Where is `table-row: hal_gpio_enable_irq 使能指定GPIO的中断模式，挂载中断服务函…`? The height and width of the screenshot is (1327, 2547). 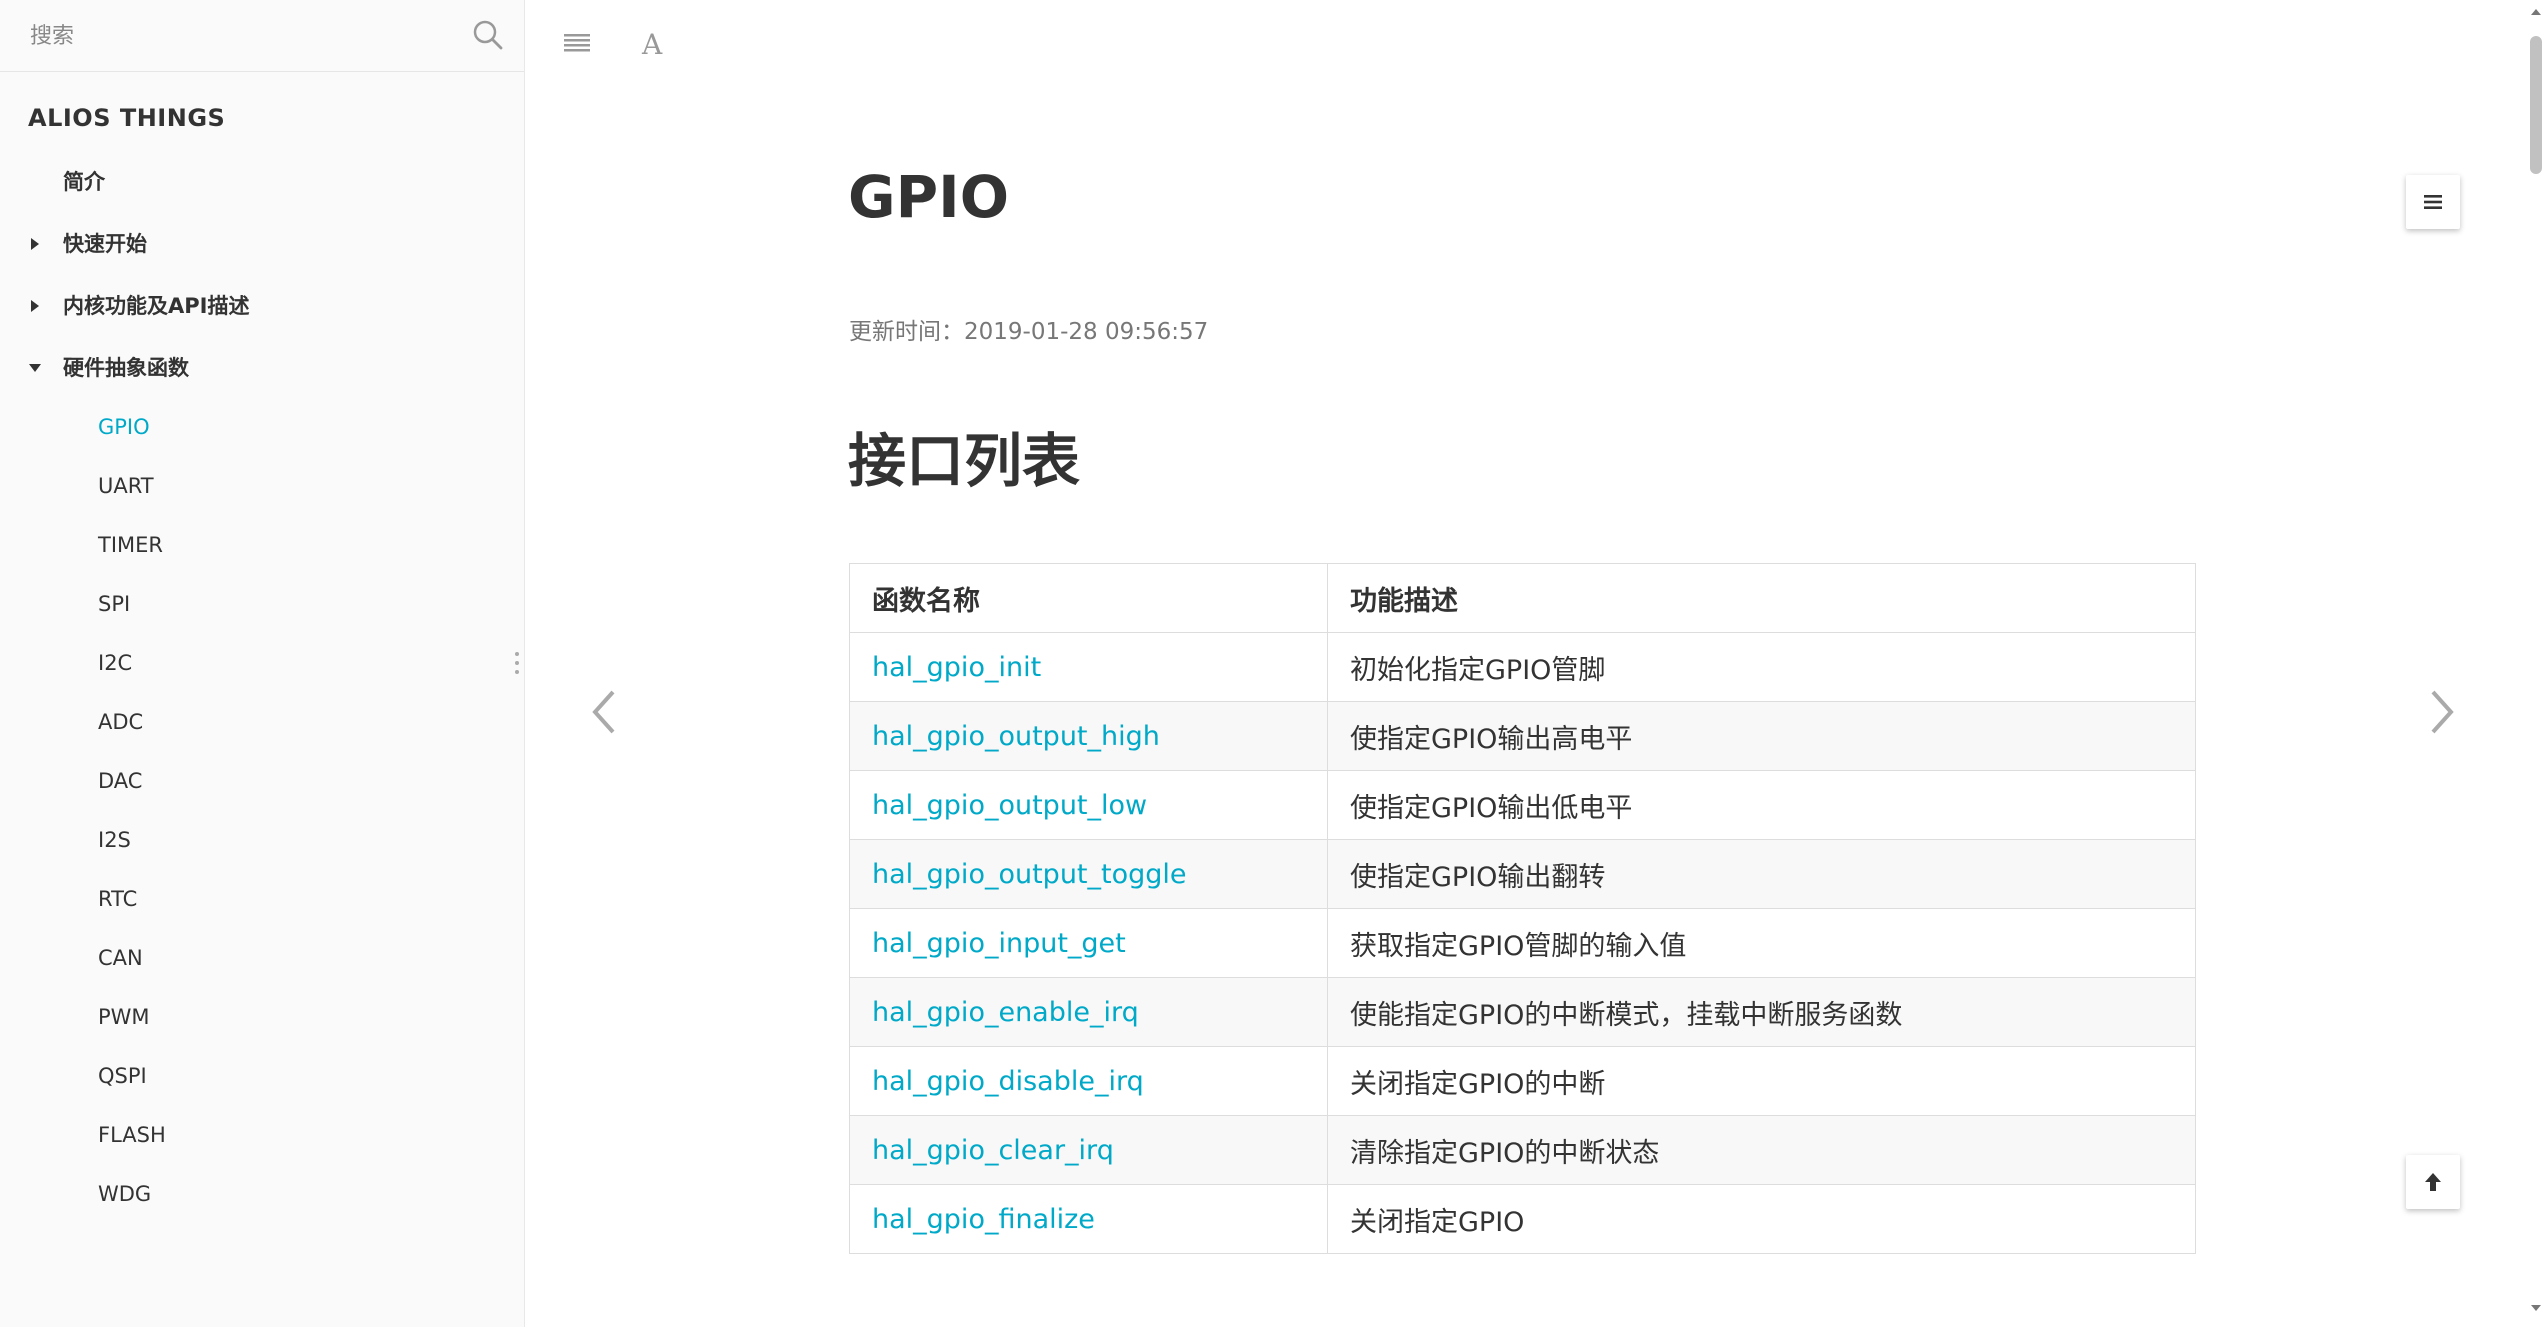 table-row: hal_gpio_enable_irq 使能指定GPIO的中断模式，挂载中断服务函… is located at coordinates (1522, 1012).